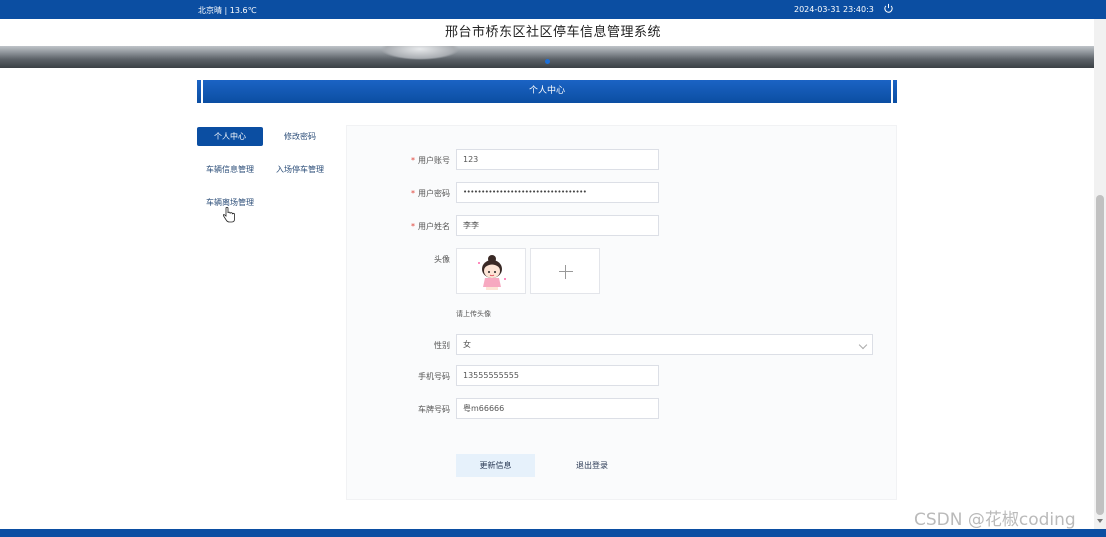  Describe the element at coordinates (557, 159) in the screenshot. I see `account-input: 123` at that location.